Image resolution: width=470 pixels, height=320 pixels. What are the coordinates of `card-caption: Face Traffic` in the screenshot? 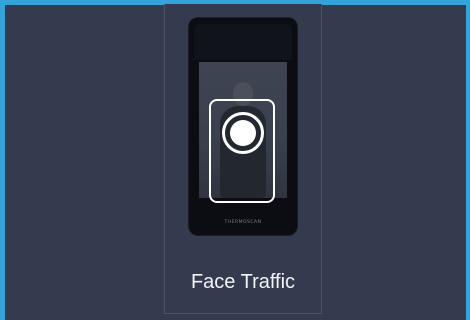 It's located at (243, 282).